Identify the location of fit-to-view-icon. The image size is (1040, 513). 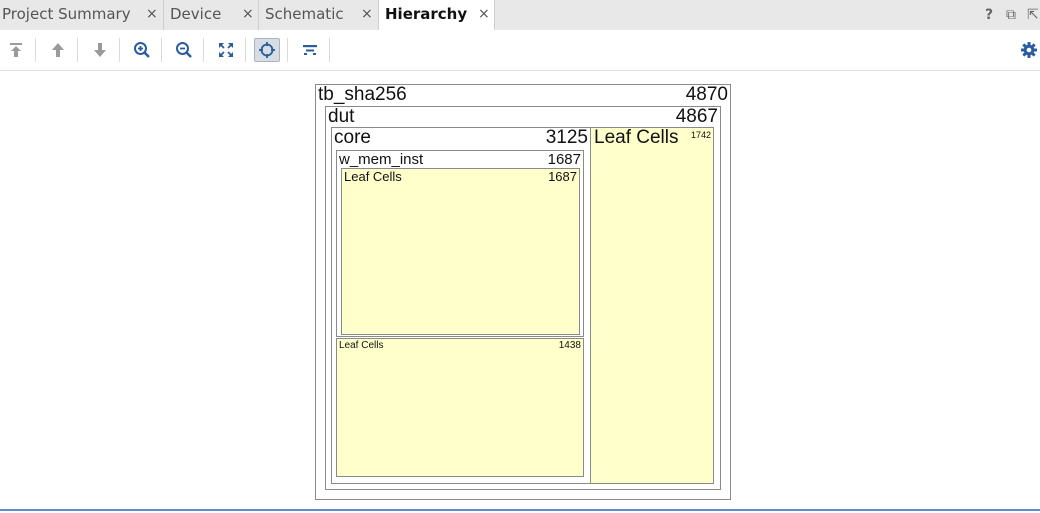
(226, 50).